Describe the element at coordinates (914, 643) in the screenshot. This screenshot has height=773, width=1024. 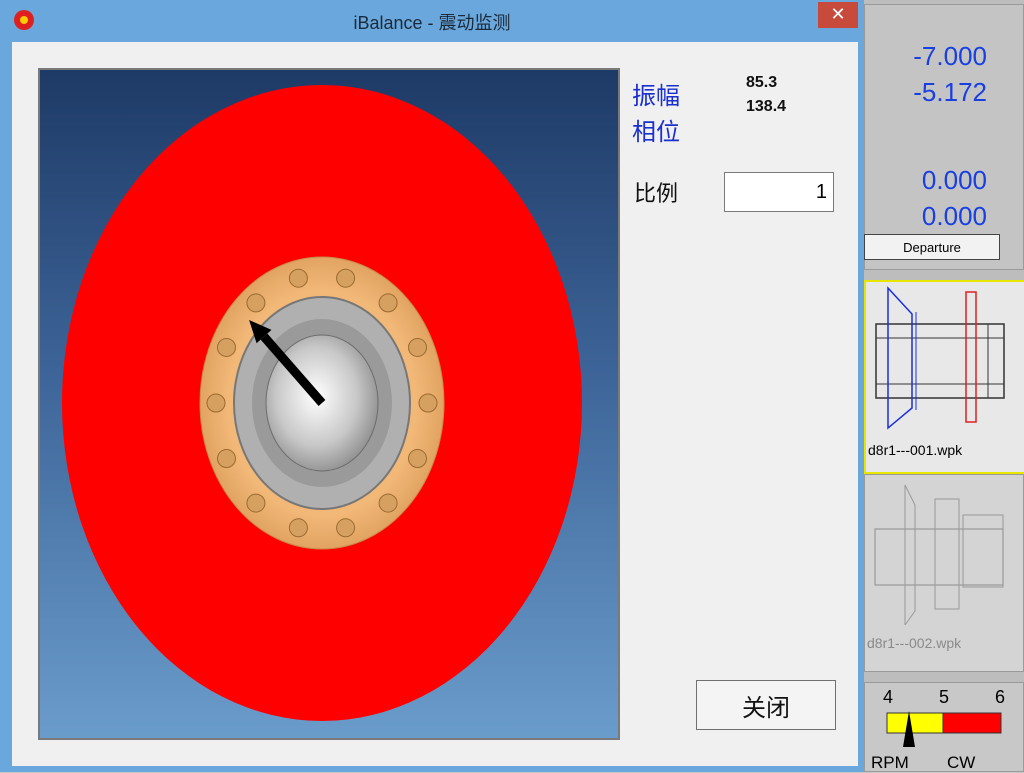
I see `part-file-label-2: d8r1---002.wpk` at that location.